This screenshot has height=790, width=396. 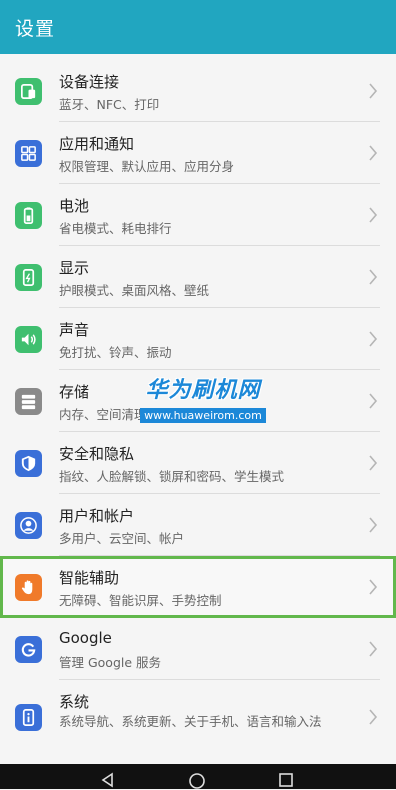 What do you see at coordinates (109, 104) in the screenshot?
I see `item-subtitle: 蓝牙、NFC、打印` at bounding box center [109, 104].